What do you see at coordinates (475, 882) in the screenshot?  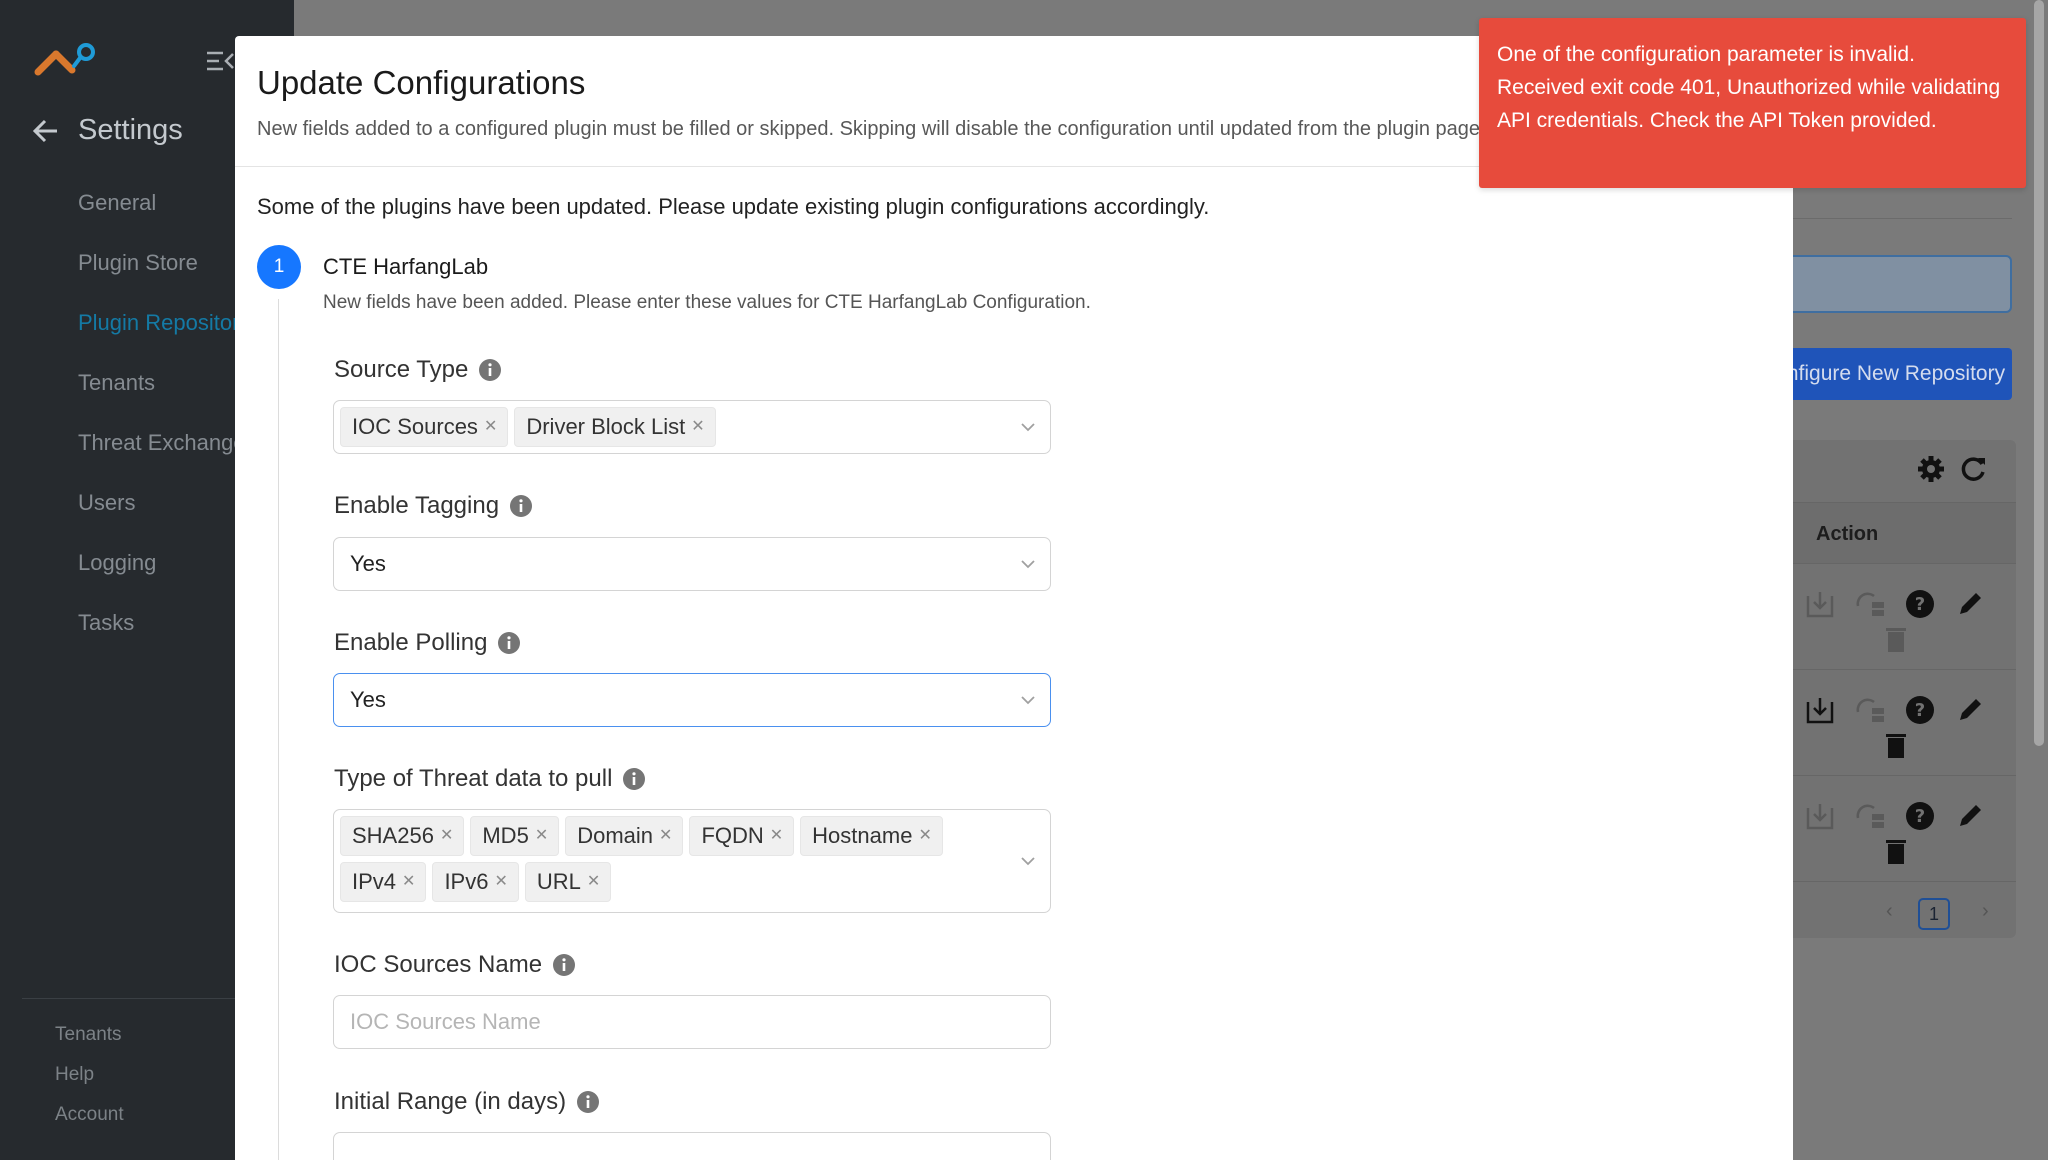 I see `tag-ipv6: IPv6 ✕` at bounding box center [475, 882].